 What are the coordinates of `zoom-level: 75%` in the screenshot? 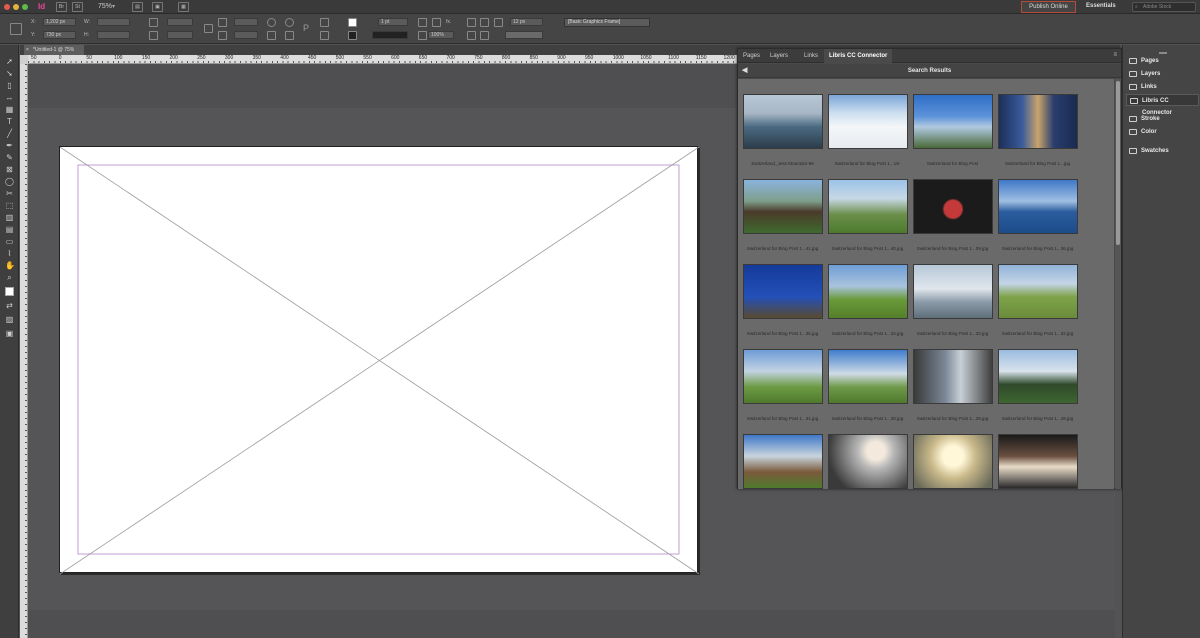 It's located at (105, 6).